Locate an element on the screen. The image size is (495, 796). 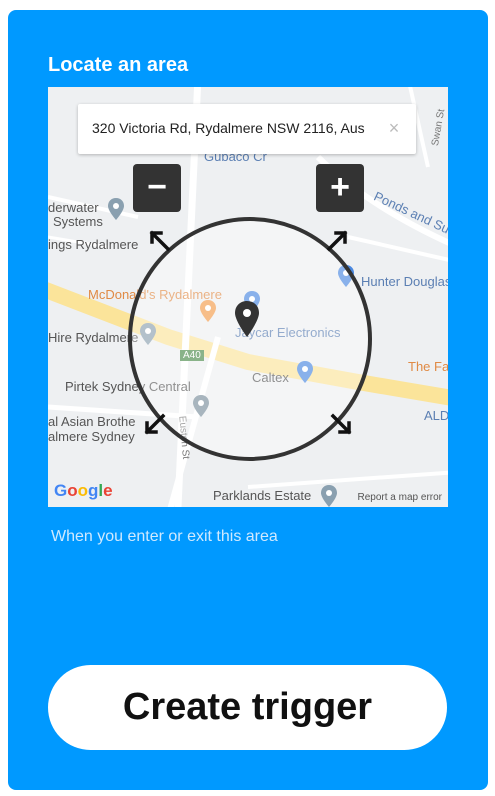
helper-text: When you enter or exit this area is located at coordinates (164, 536).